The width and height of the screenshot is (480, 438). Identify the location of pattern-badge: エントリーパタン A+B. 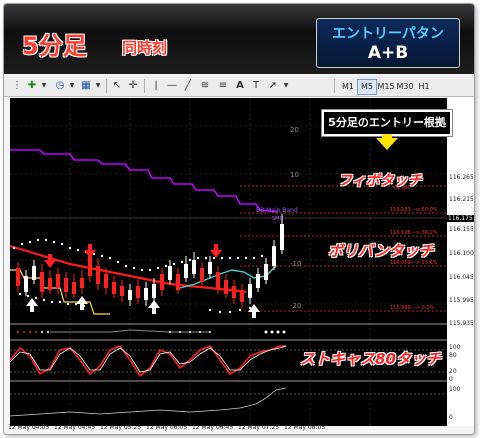
(388, 43).